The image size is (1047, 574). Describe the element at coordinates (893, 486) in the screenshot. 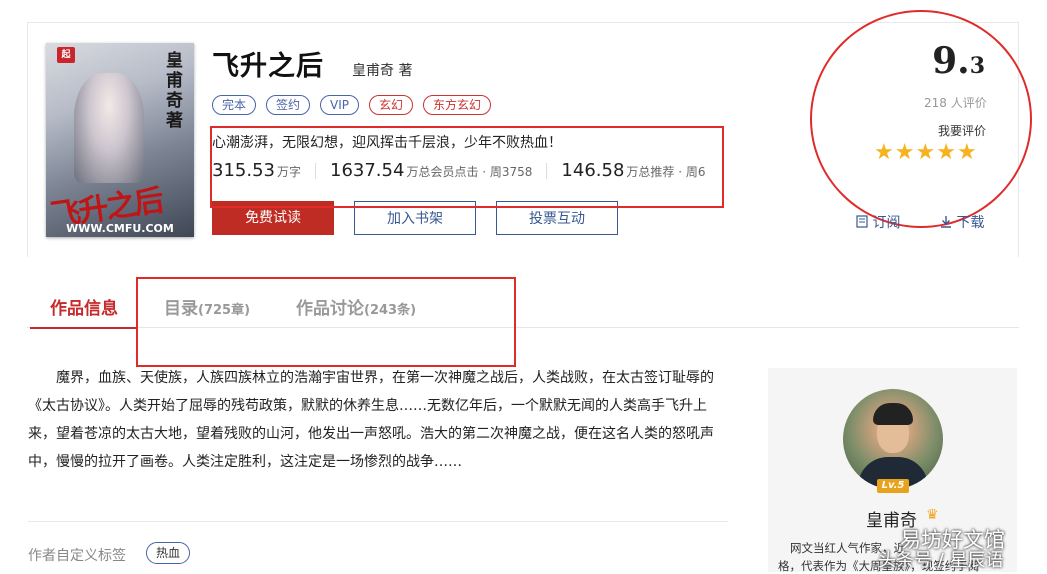

I see `author-level-badge: Lv.5` at that location.